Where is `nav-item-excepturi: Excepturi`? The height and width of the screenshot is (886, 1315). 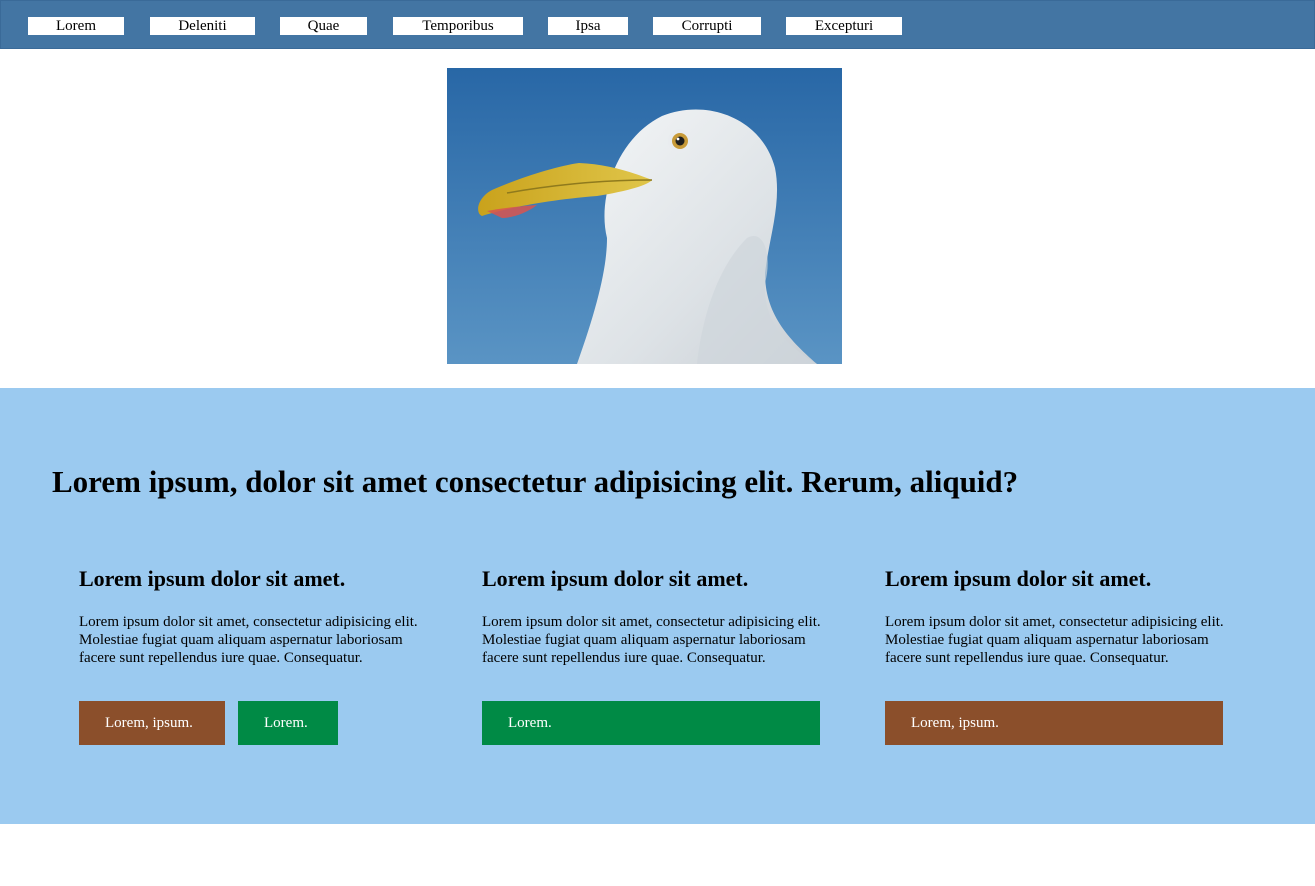
nav-item-excepturi: Excepturi is located at coordinates (844, 26).